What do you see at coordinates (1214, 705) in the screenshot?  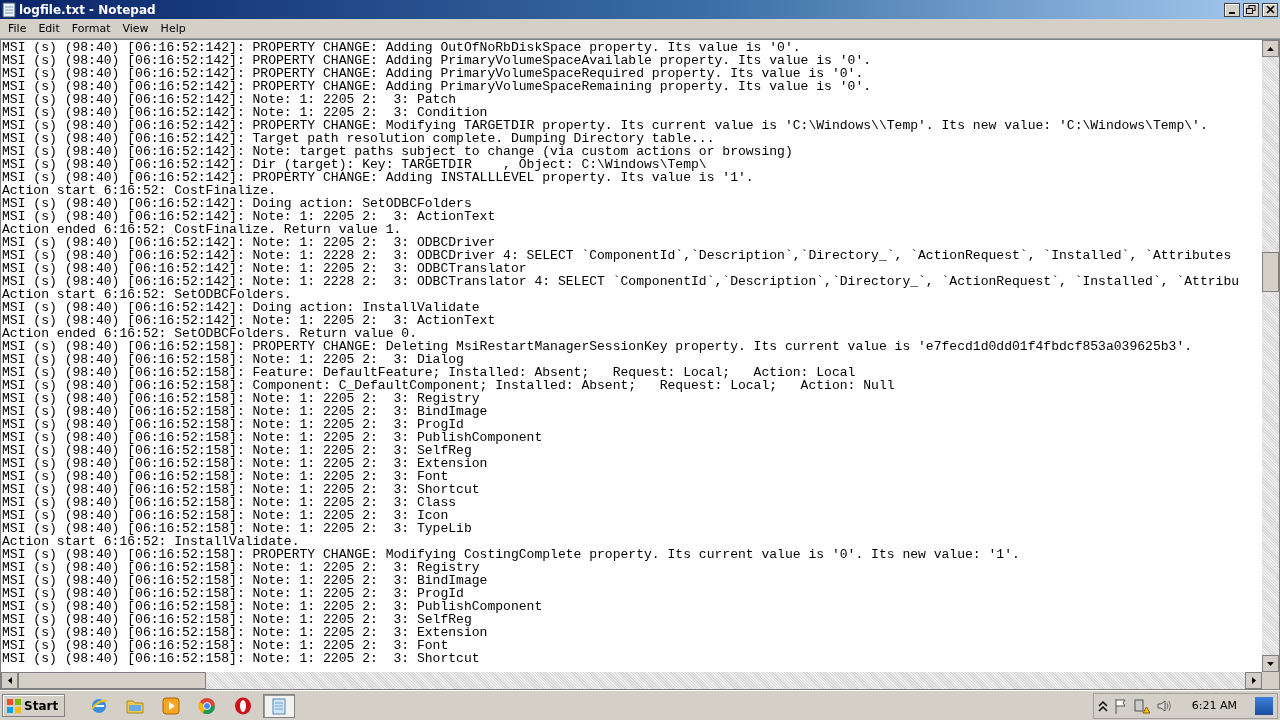 I see `clock: 6:21 AM` at bounding box center [1214, 705].